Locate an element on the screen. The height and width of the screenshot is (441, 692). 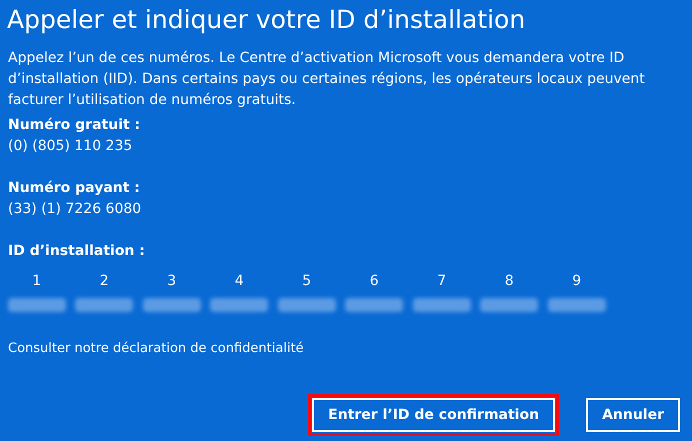
phone-number: (0) (805) 110 235 is located at coordinates (70, 146).